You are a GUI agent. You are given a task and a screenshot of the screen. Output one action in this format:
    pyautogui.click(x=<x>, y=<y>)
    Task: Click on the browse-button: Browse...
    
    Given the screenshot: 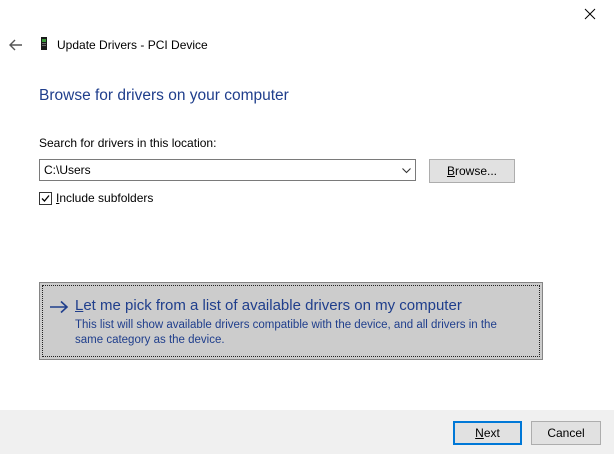 What is the action you would take?
    pyautogui.click(x=472, y=171)
    